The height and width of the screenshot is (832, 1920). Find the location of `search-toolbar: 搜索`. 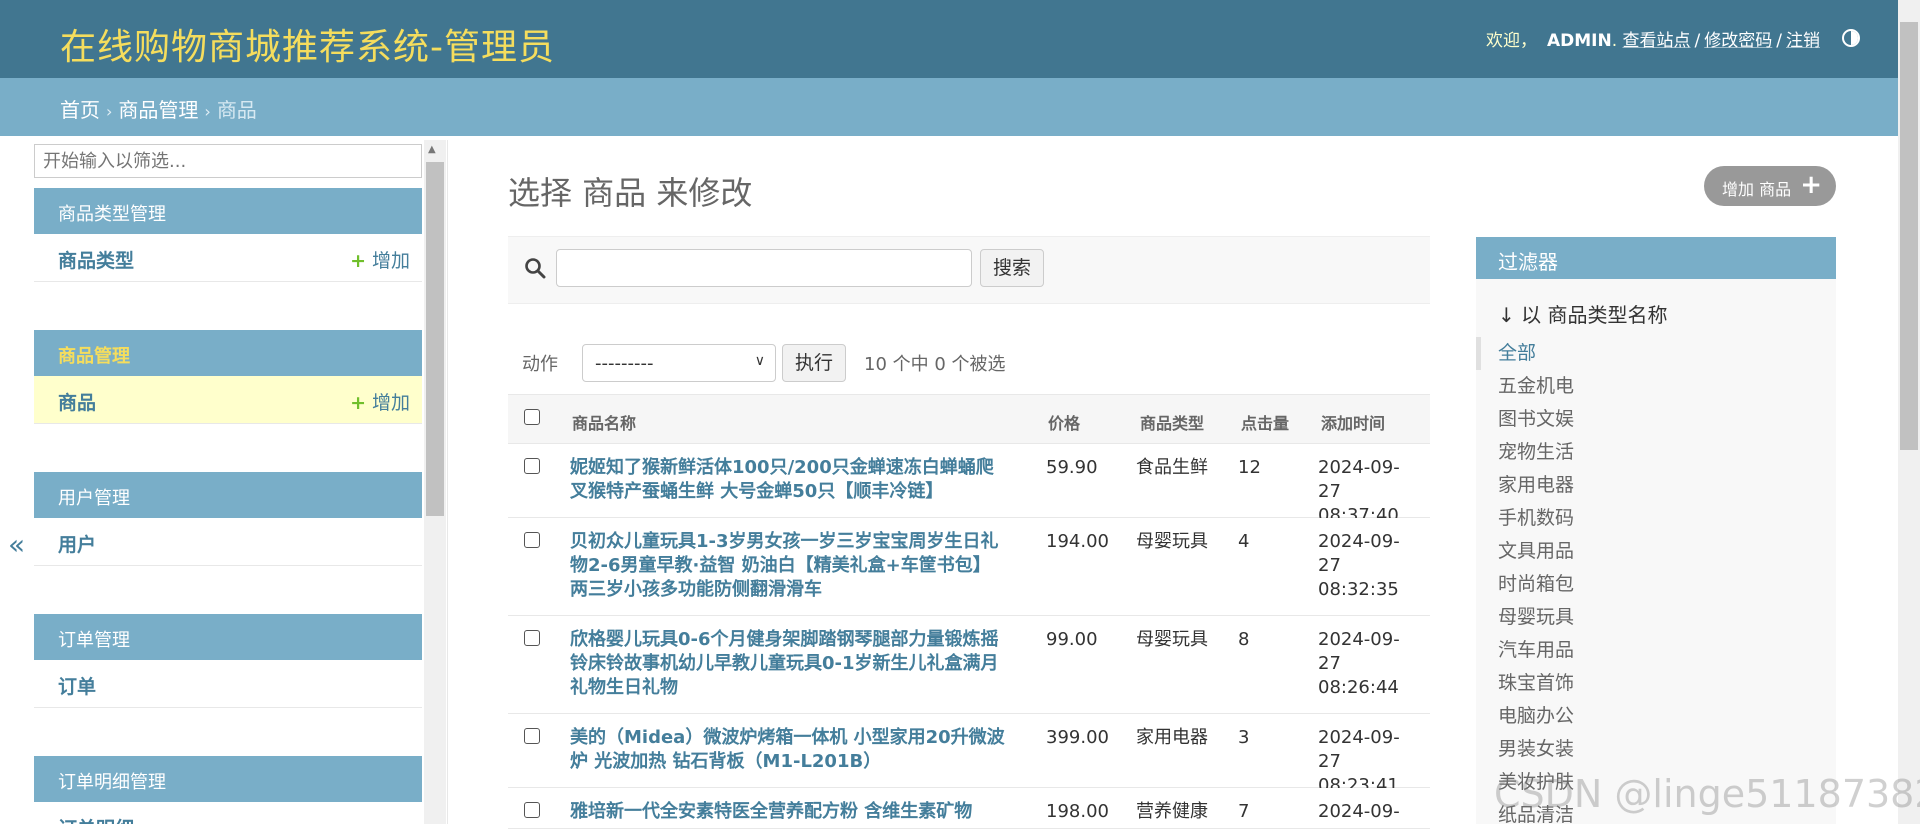

search-toolbar: 搜索 is located at coordinates (969, 270).